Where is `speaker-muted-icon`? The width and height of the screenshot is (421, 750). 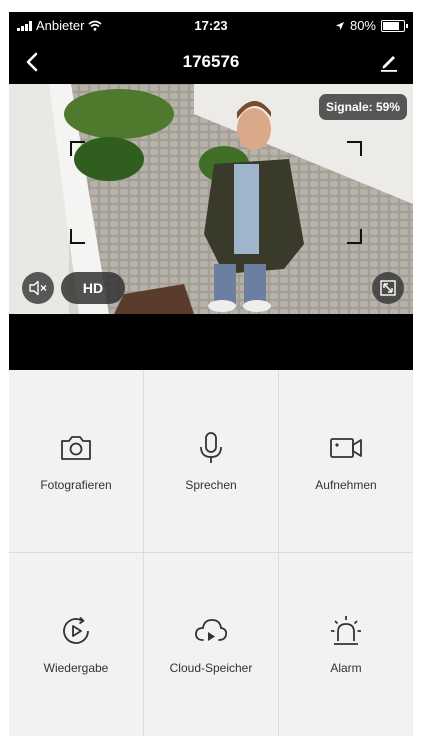
speaker-muted-icon is located at coordinates (38, 288).